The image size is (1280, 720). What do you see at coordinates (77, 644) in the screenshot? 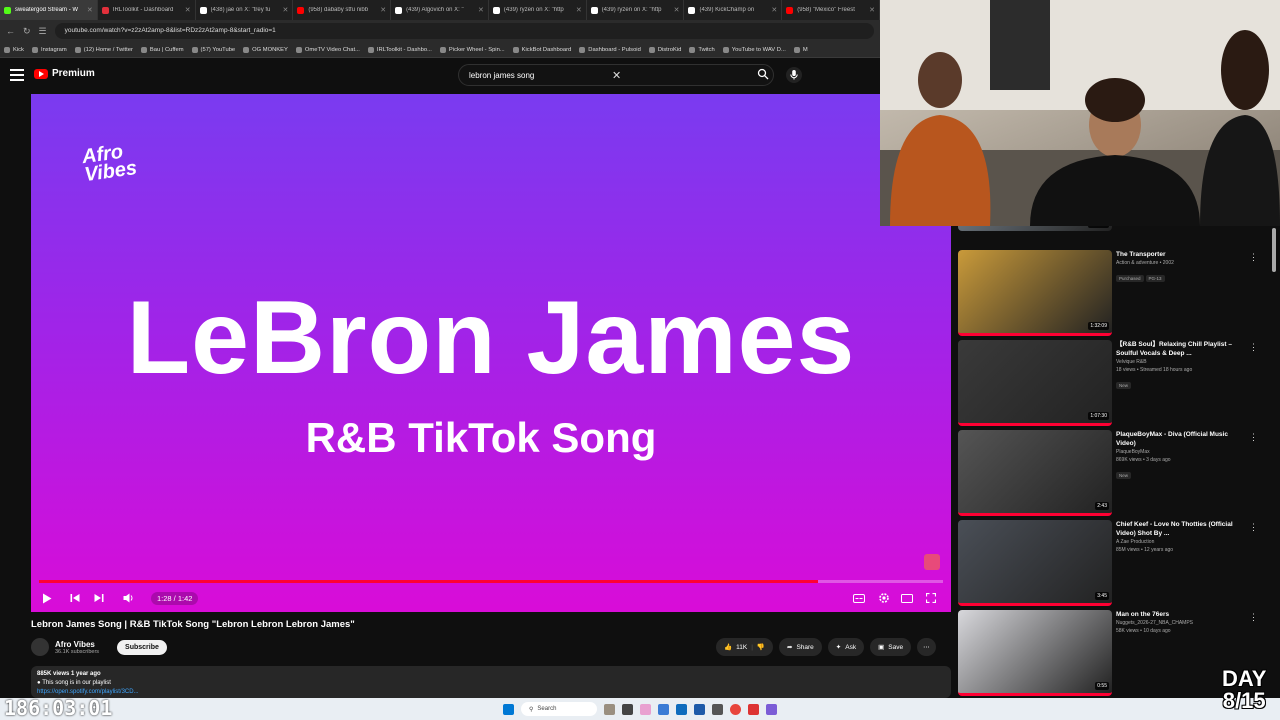
I see `channel-name: Afro Vibes` at bounding box center [77, 644].